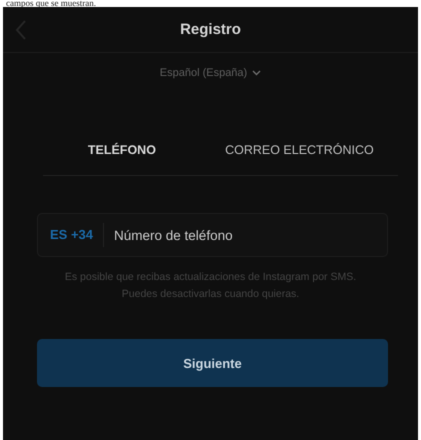 The width and height of the screenshot is (421, 440). Describe the element at coordinates (122, 155) in the screenshot. I see `tab: TELÉFONO` at that location.